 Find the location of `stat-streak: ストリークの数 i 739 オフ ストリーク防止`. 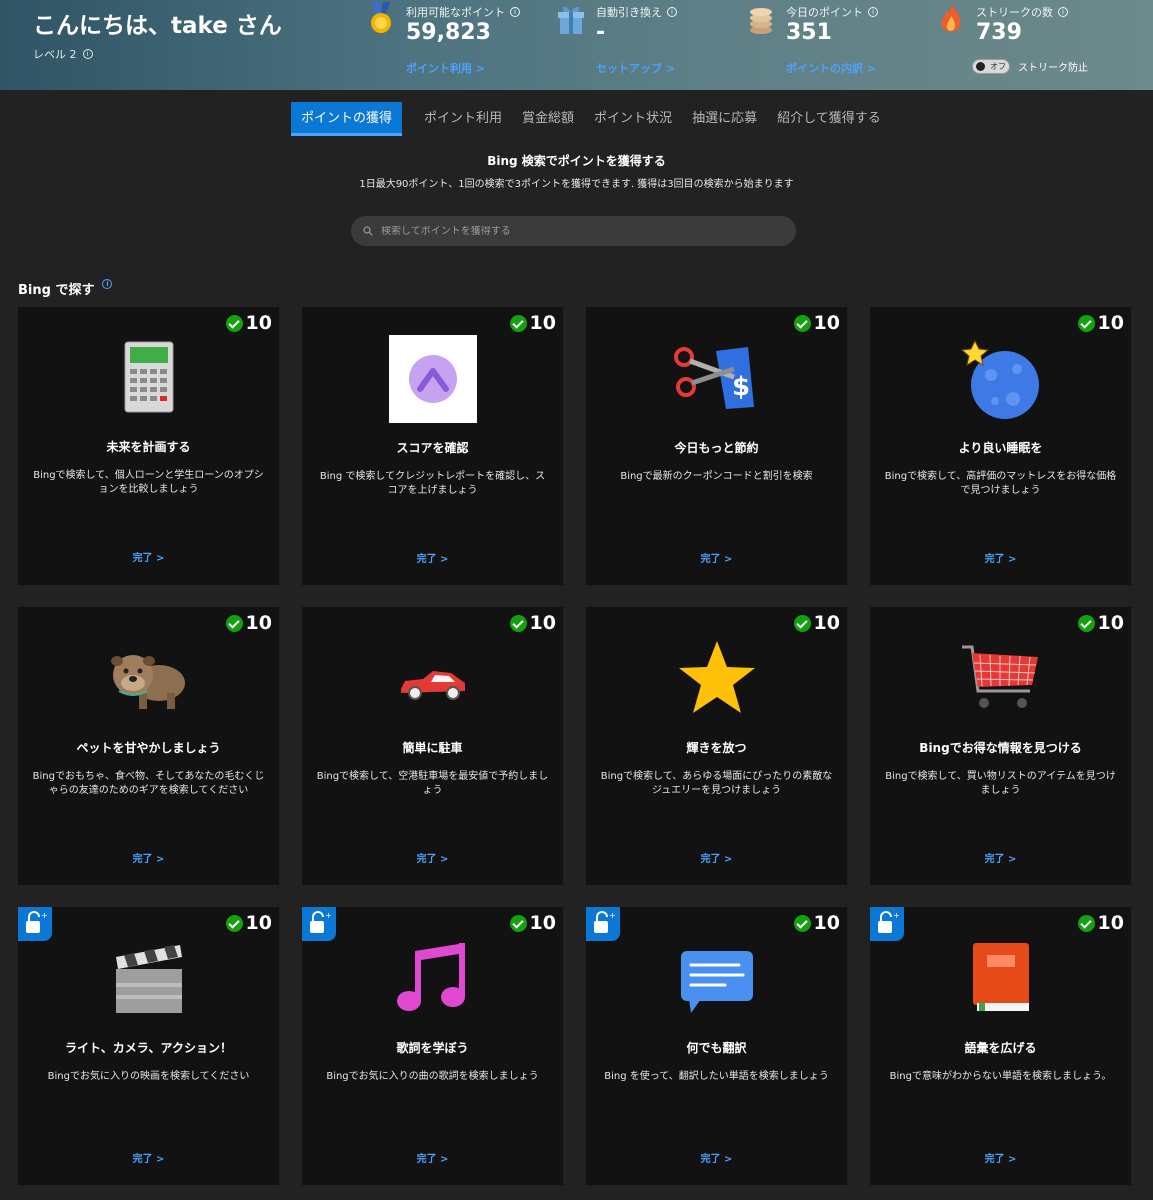

stat-streak: ストリークの数 i 739 オフ ストリーク防止 is located at coordinates (1041, 45).